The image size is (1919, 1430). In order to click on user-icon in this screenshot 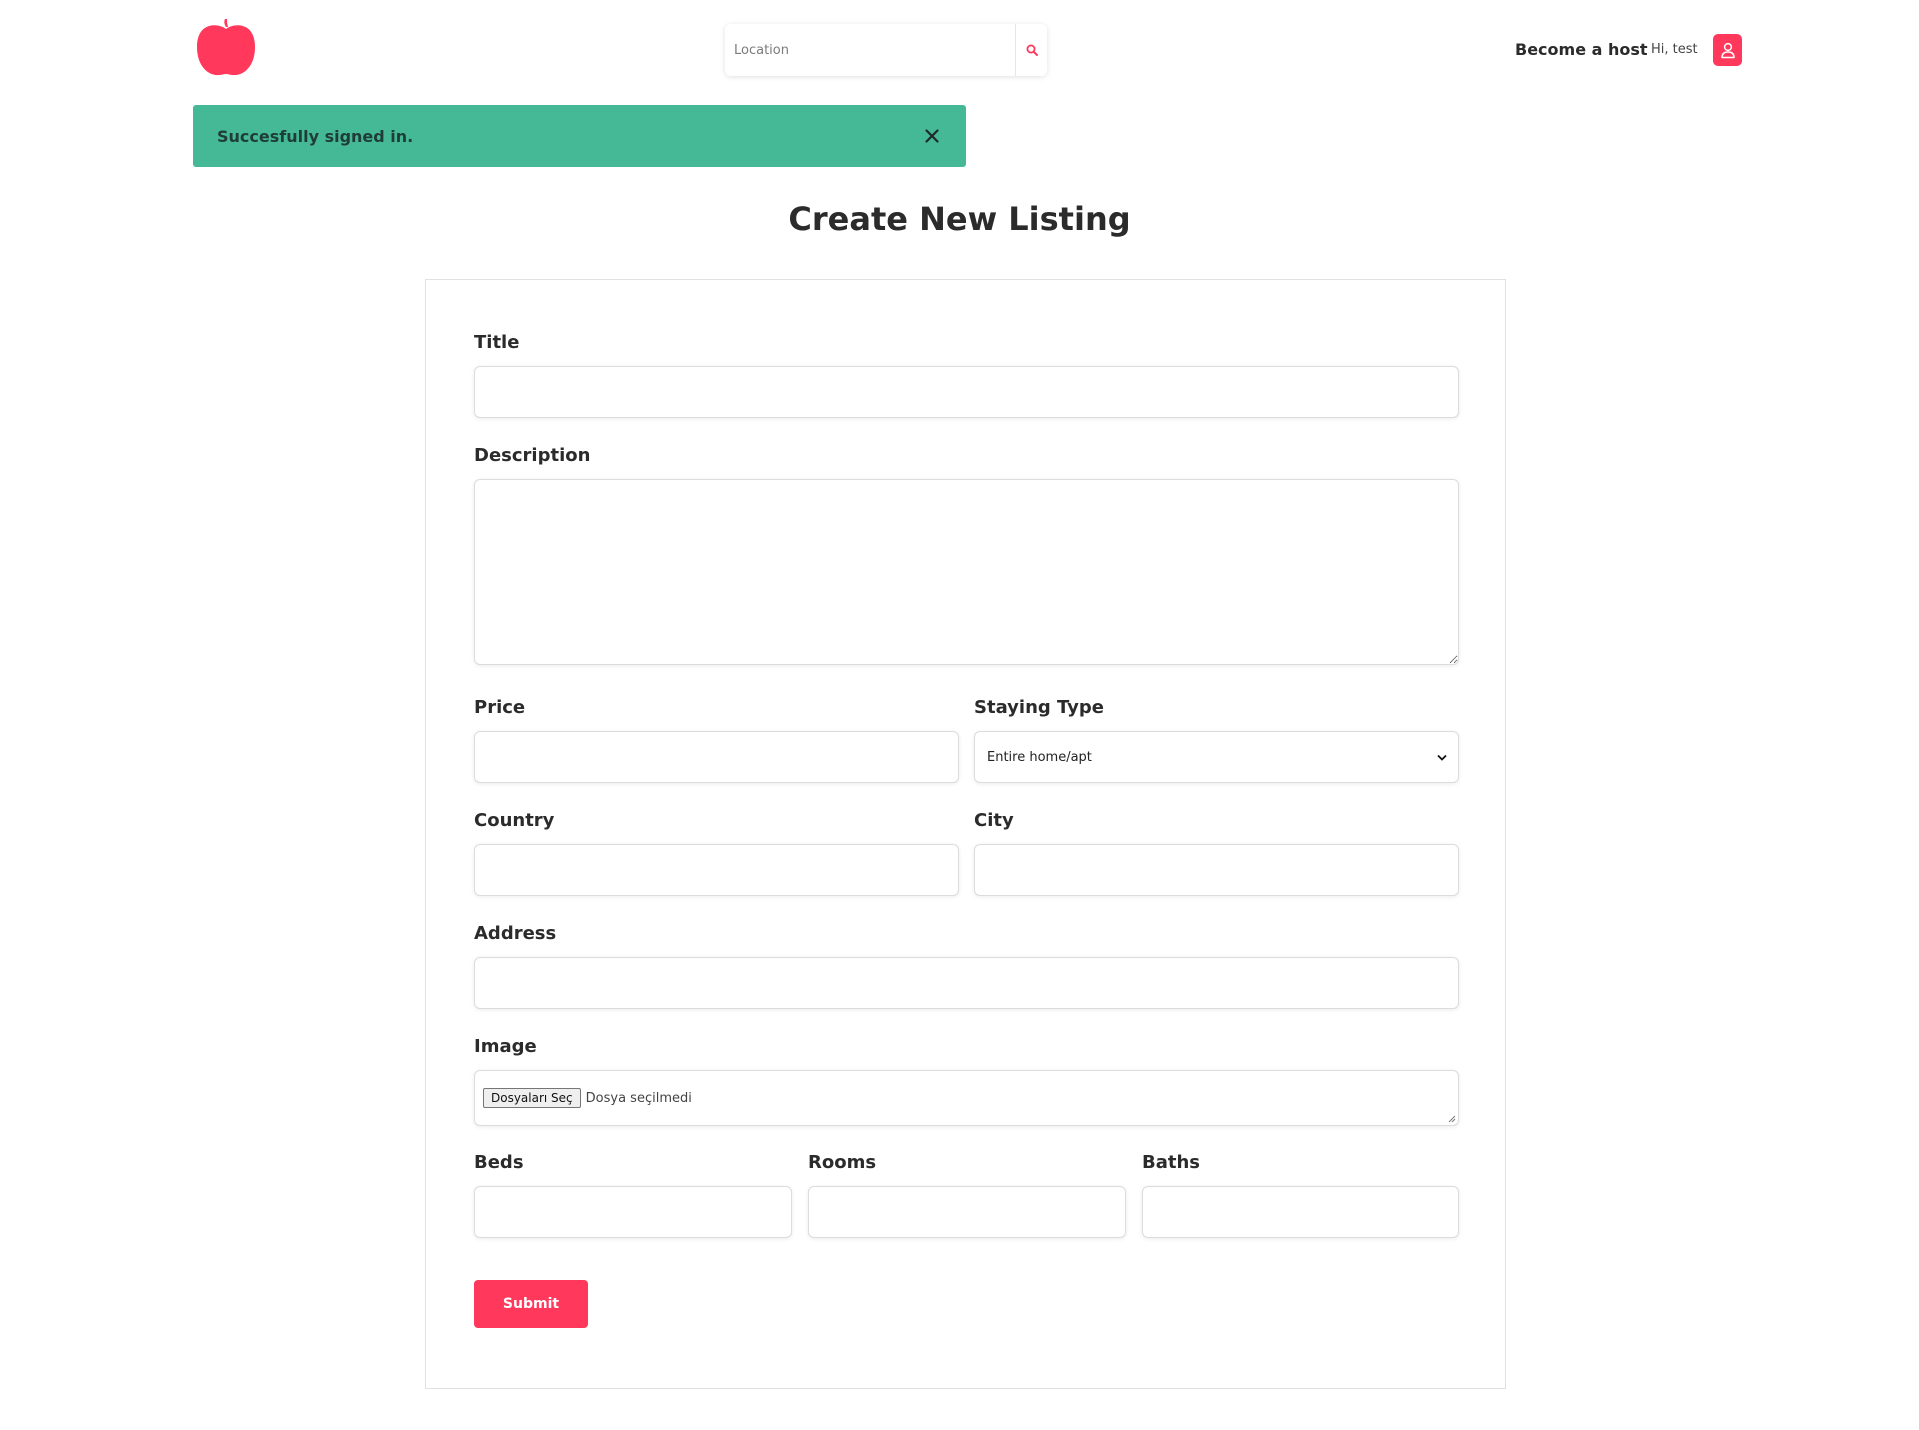, I will do `click(1727, 50)`.